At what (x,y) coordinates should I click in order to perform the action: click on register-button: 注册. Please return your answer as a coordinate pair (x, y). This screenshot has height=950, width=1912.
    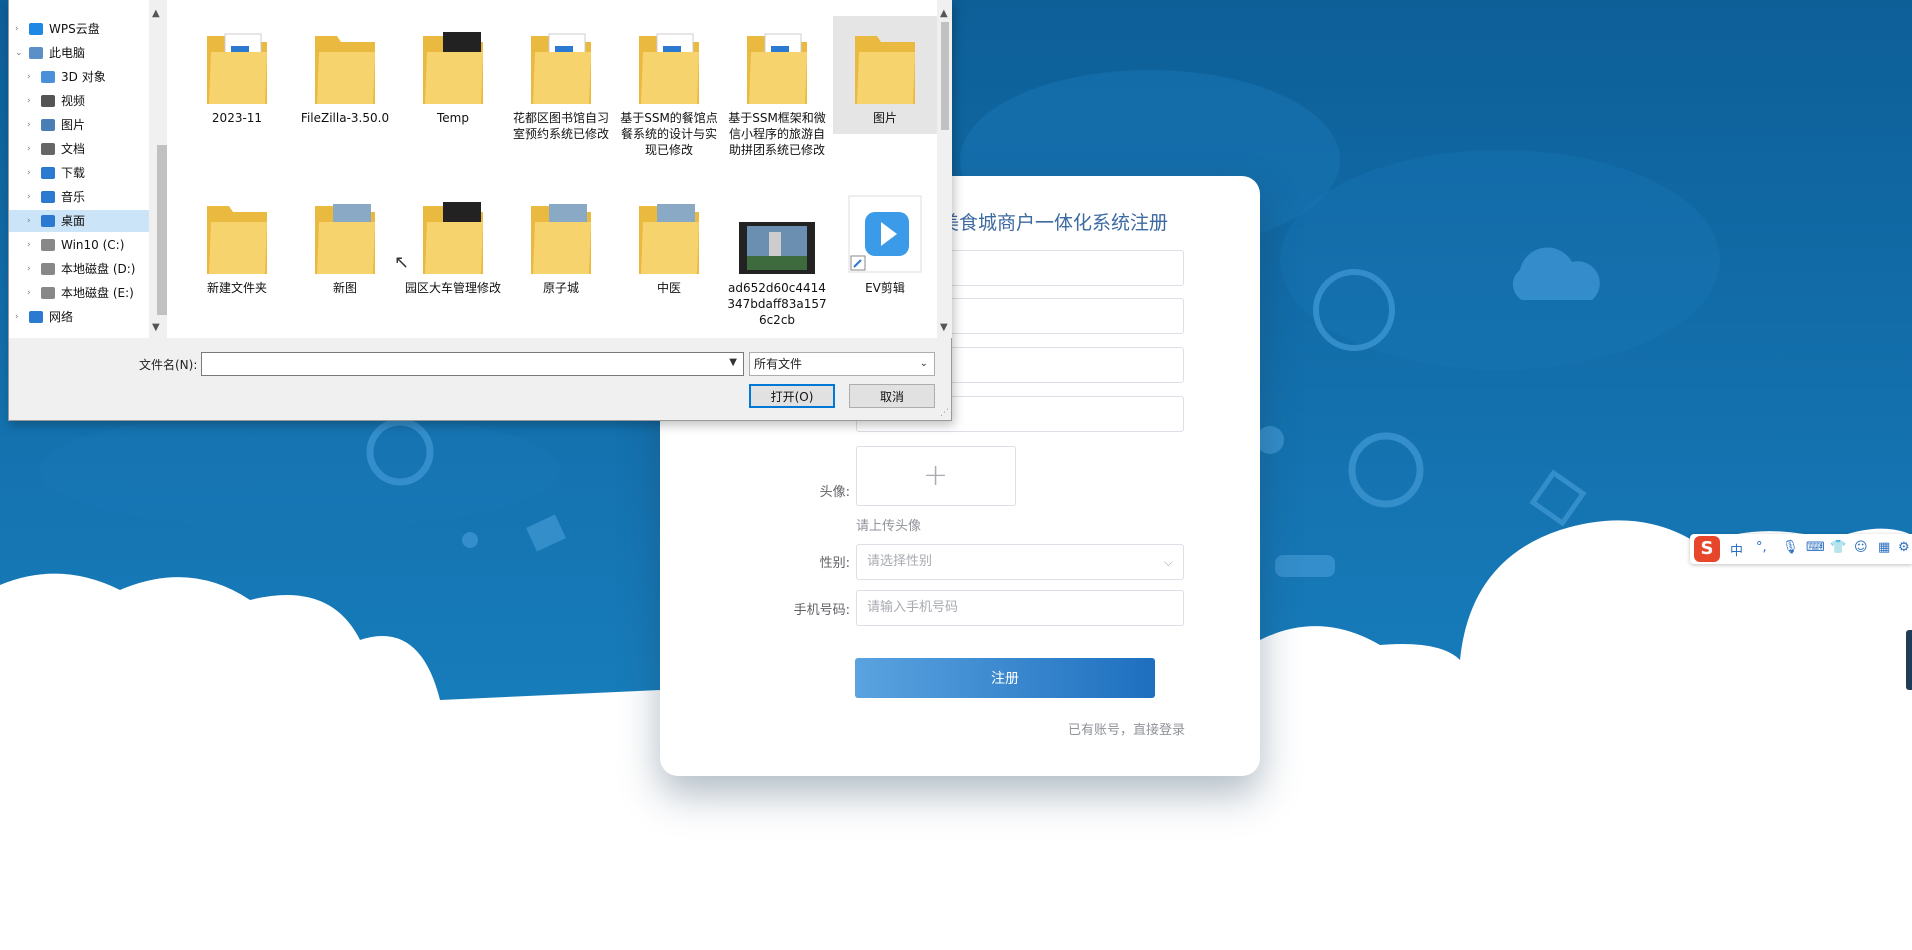
    Looking at the image, I should click on (1005, 678).